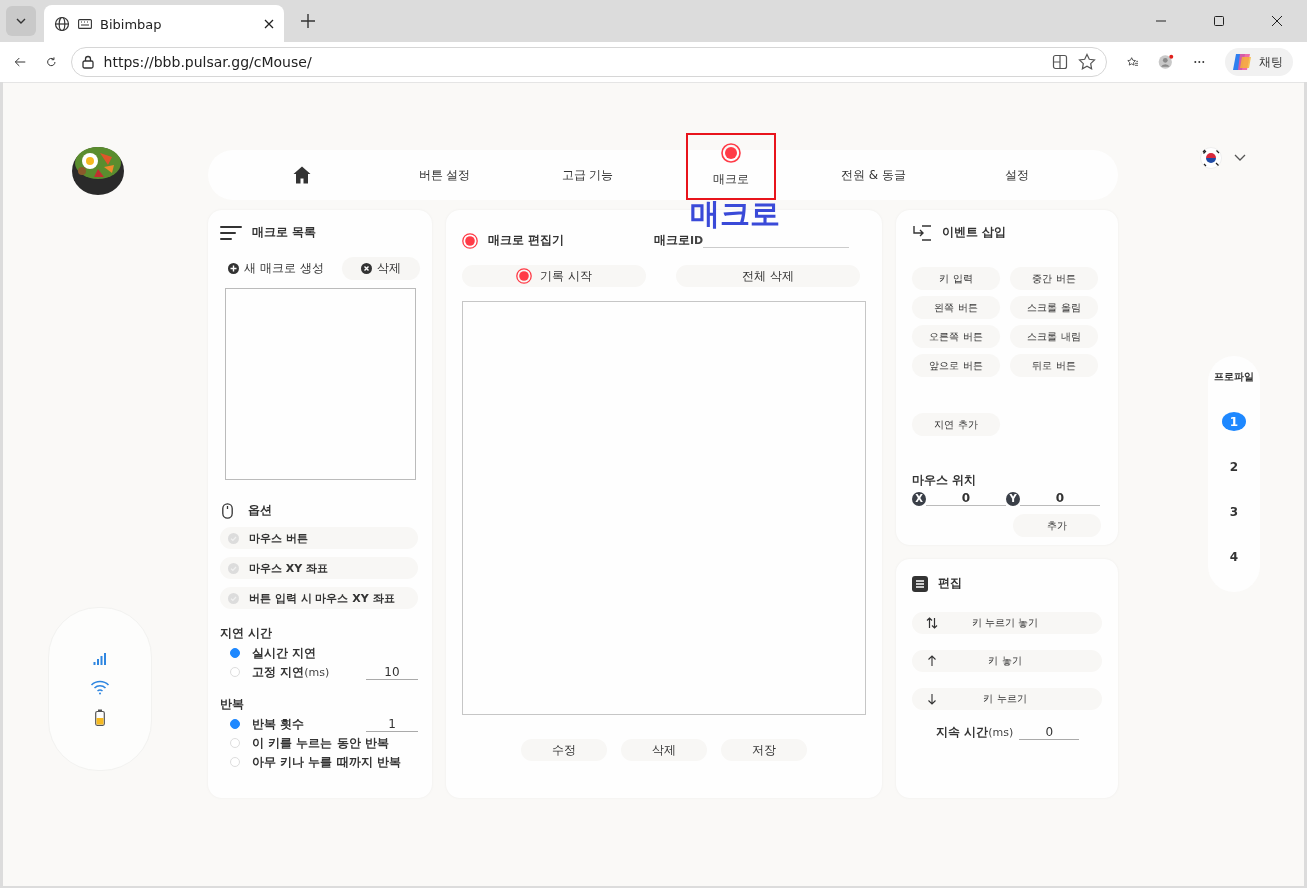  I want to click on section-title: 마우스 위치, so click(945, 480).